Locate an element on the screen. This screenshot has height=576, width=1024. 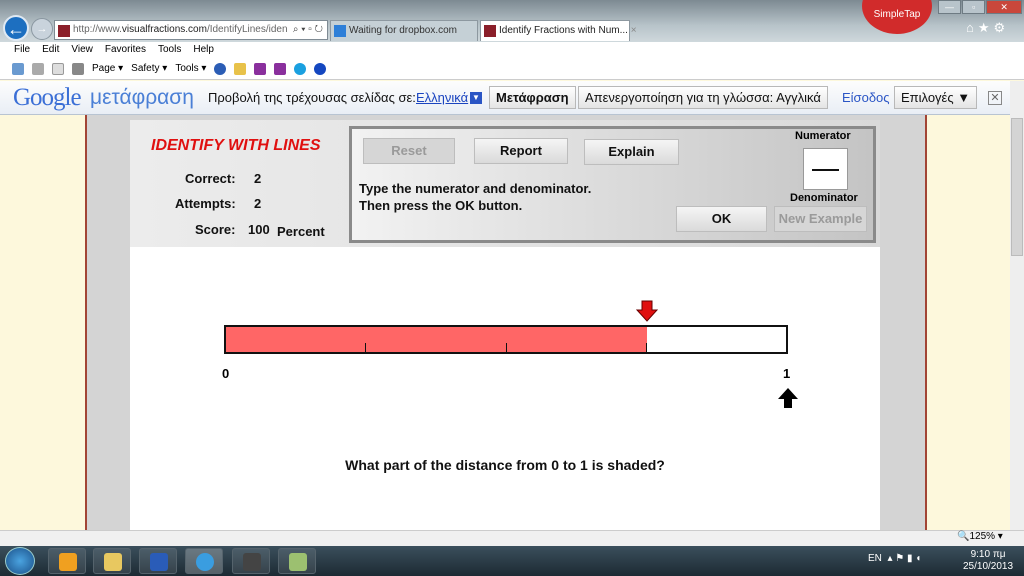
word-icon is located at coordinates (159, 562).